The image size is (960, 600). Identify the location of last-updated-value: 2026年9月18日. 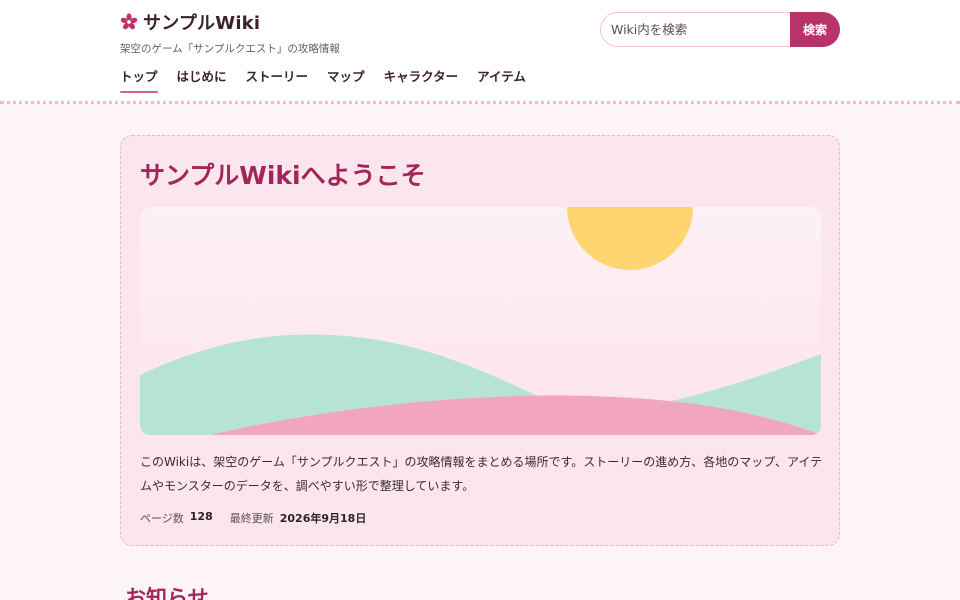
(323, 518).